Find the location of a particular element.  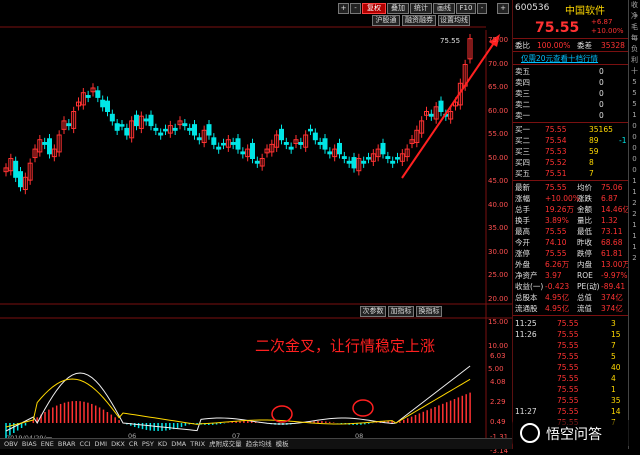

add-indicator-button: 加指标 is located at coordinates (401, 311).